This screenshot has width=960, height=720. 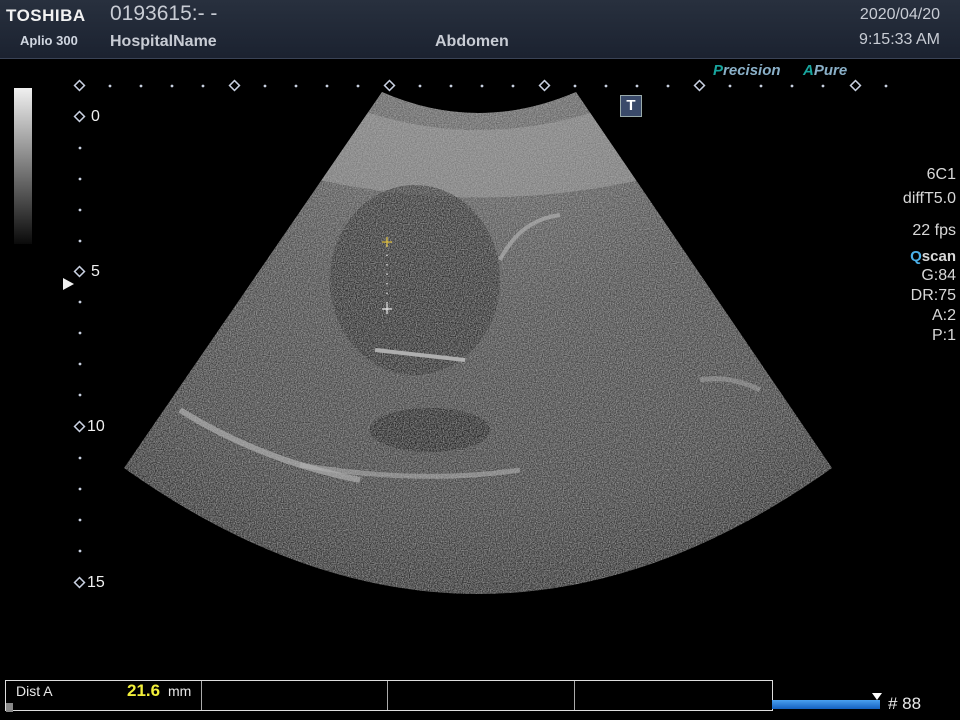 I want to click on measurement-label: Dist A, so click(x=34, y=691).